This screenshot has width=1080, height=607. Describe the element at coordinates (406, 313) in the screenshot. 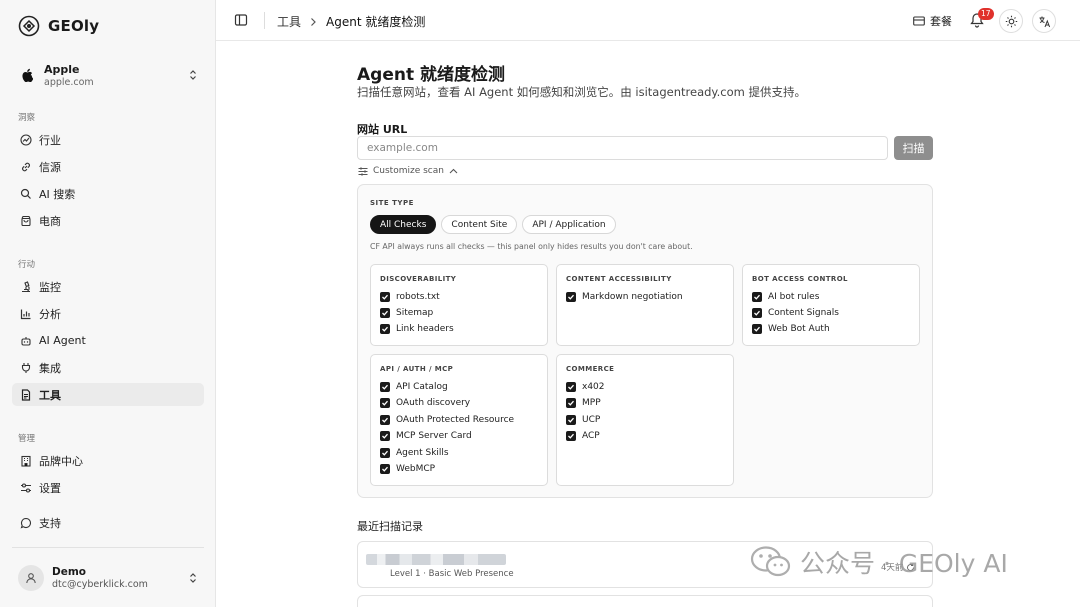

I see `check-sitemap: Sitemap` at that location.